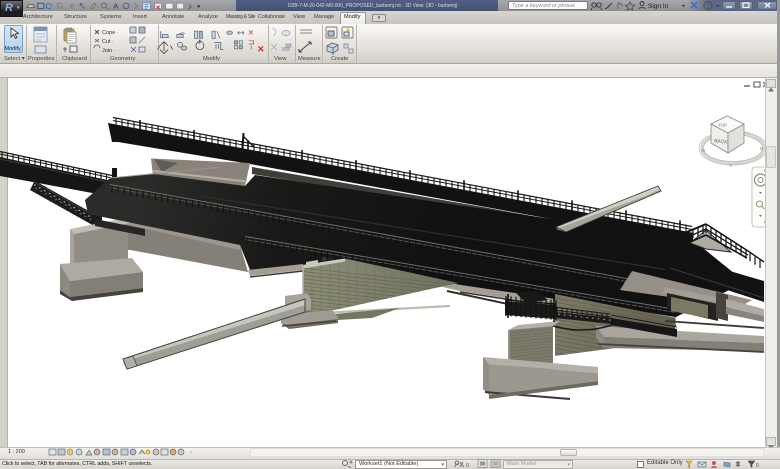 This screenshot has height=469, width=780. Describe the element at coordinates (115, 5) in the screenshot. I see `svg-text: A` at that location.